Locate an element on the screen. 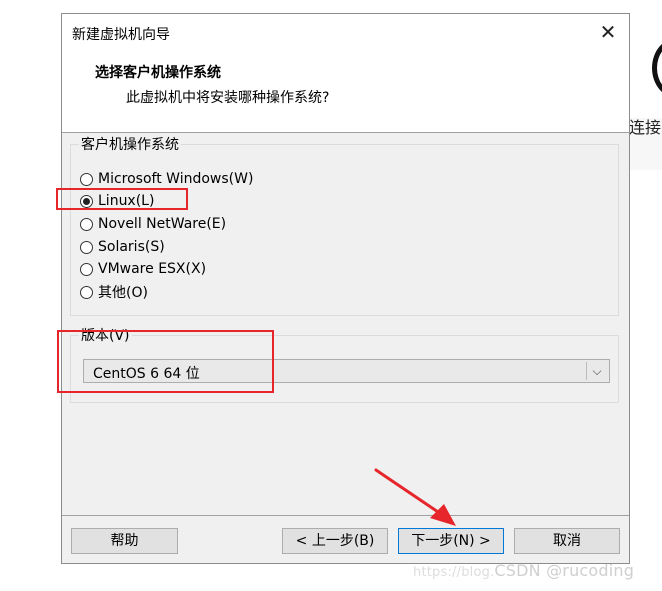 This screenshot has width=662, height=591. dialog-titlebar: 新建虚拟机向导 ✕ is located at coordinates (345, 32).